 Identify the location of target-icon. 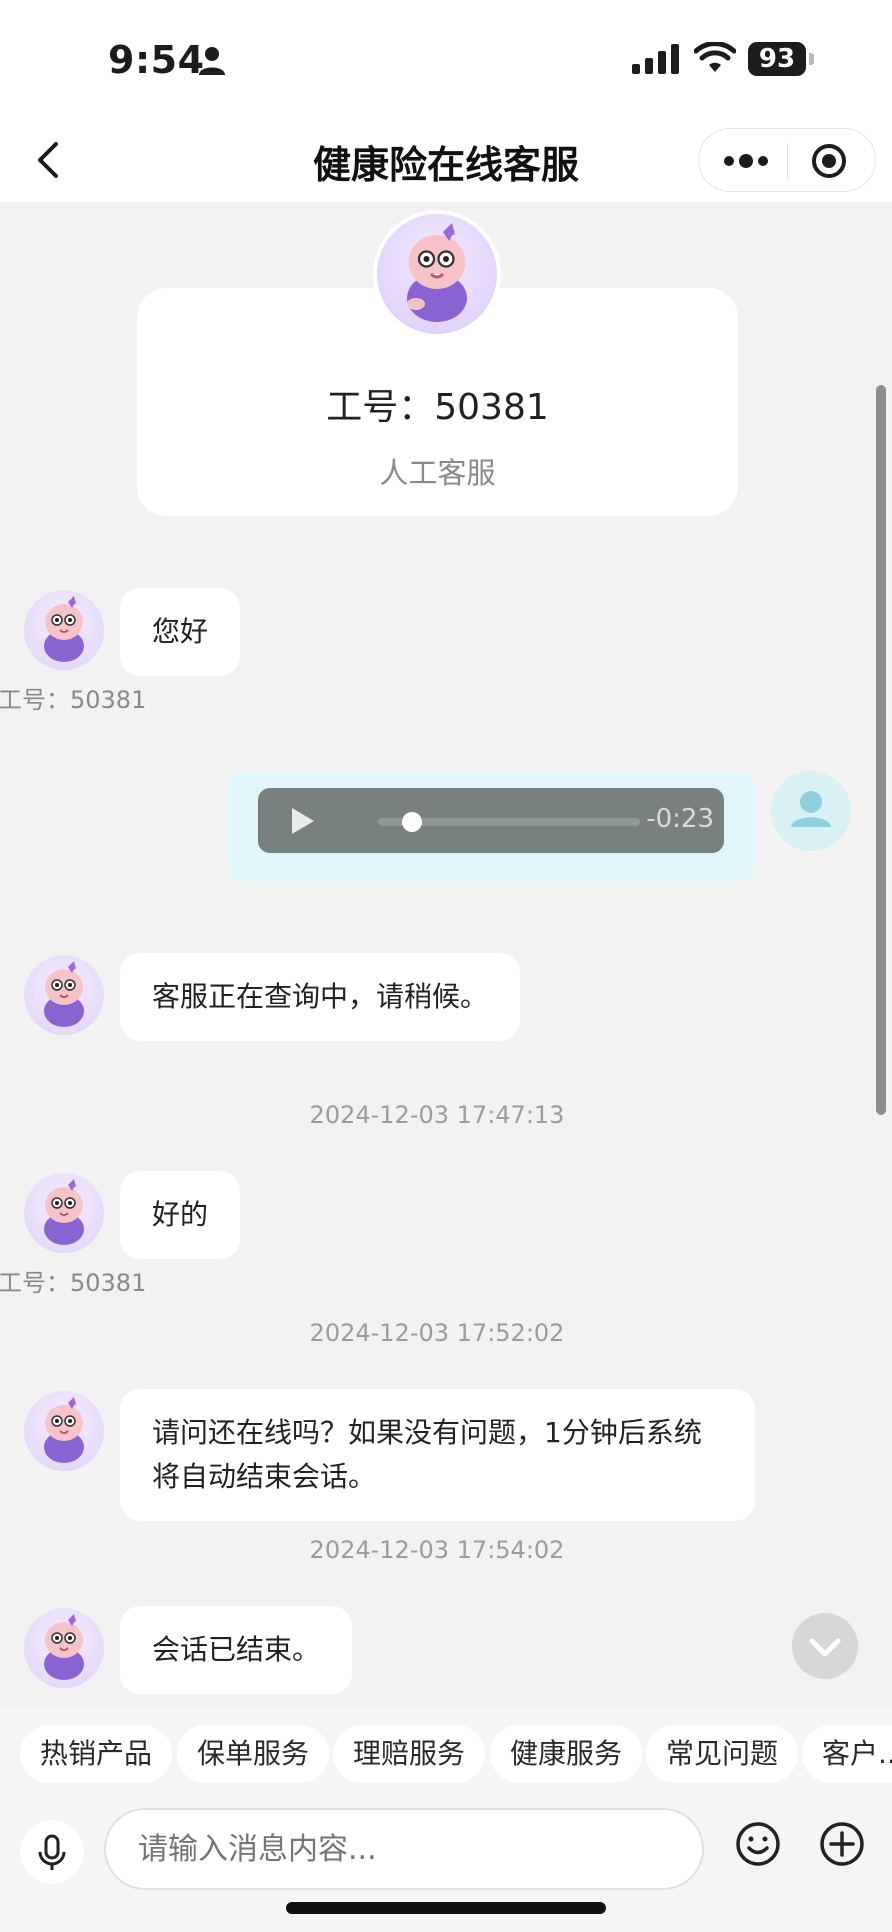
(829, 161).